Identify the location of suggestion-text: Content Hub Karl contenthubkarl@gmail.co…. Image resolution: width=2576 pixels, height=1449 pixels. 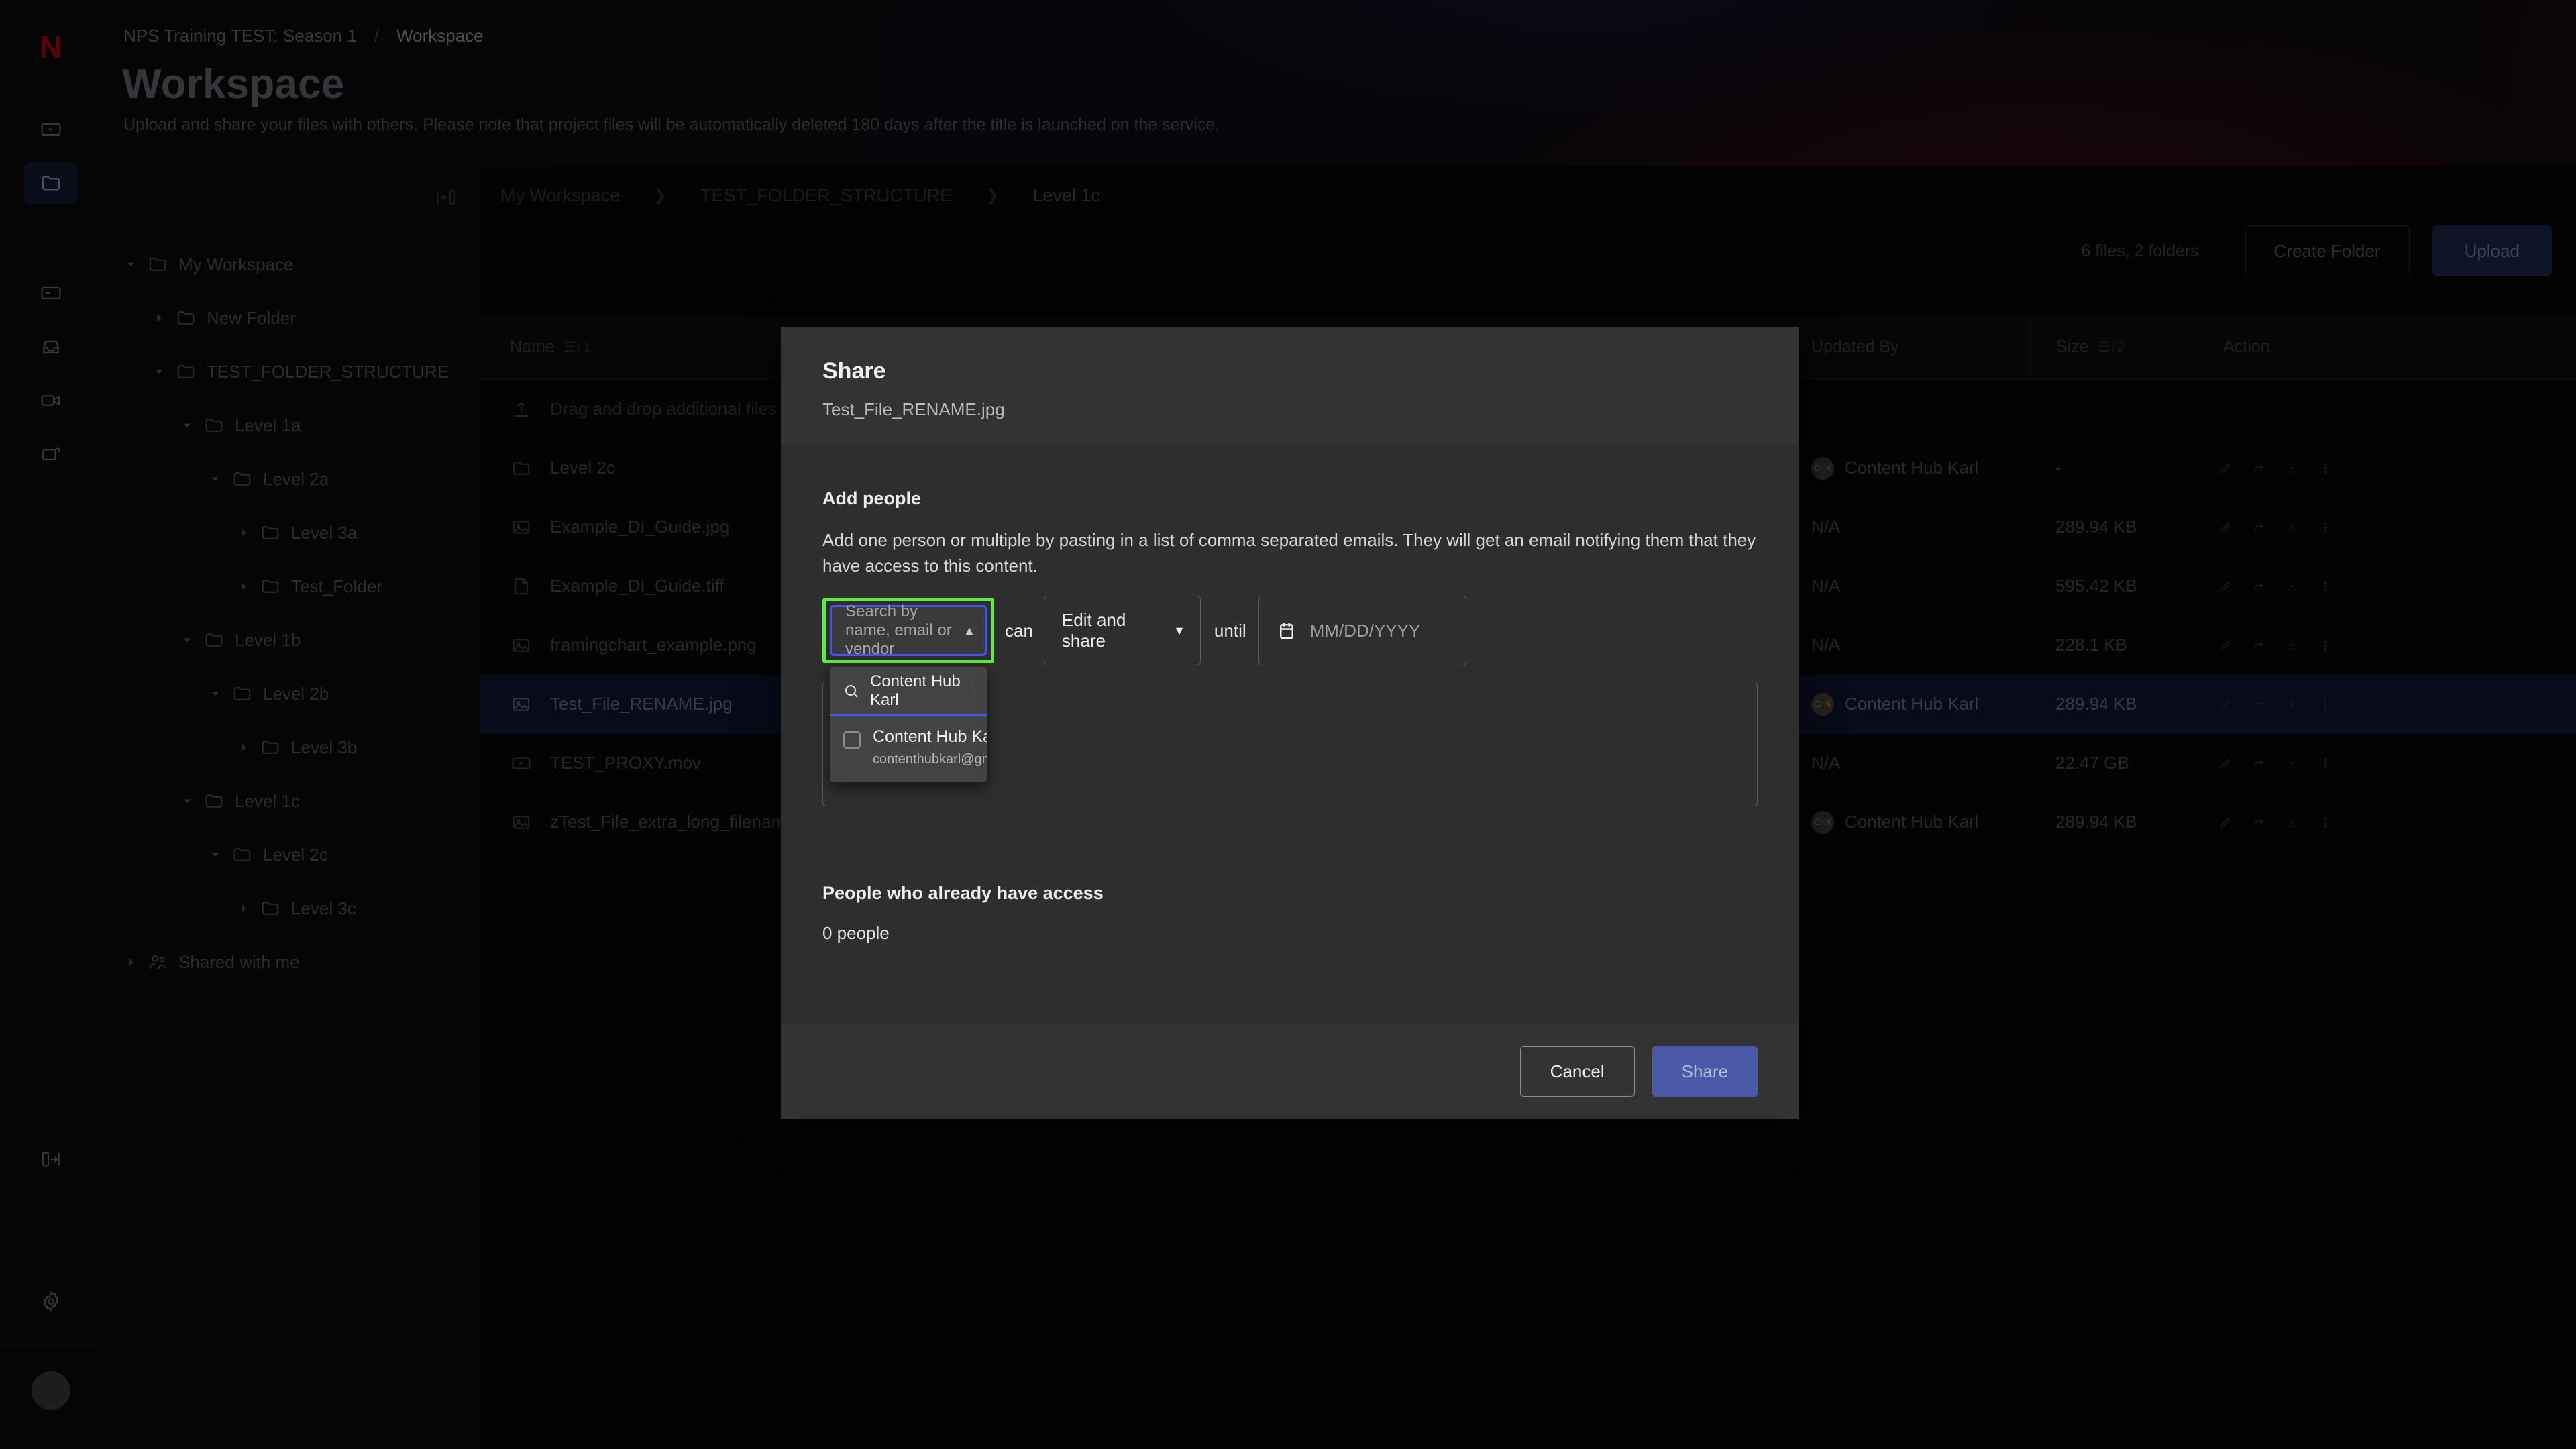
(930, 747).